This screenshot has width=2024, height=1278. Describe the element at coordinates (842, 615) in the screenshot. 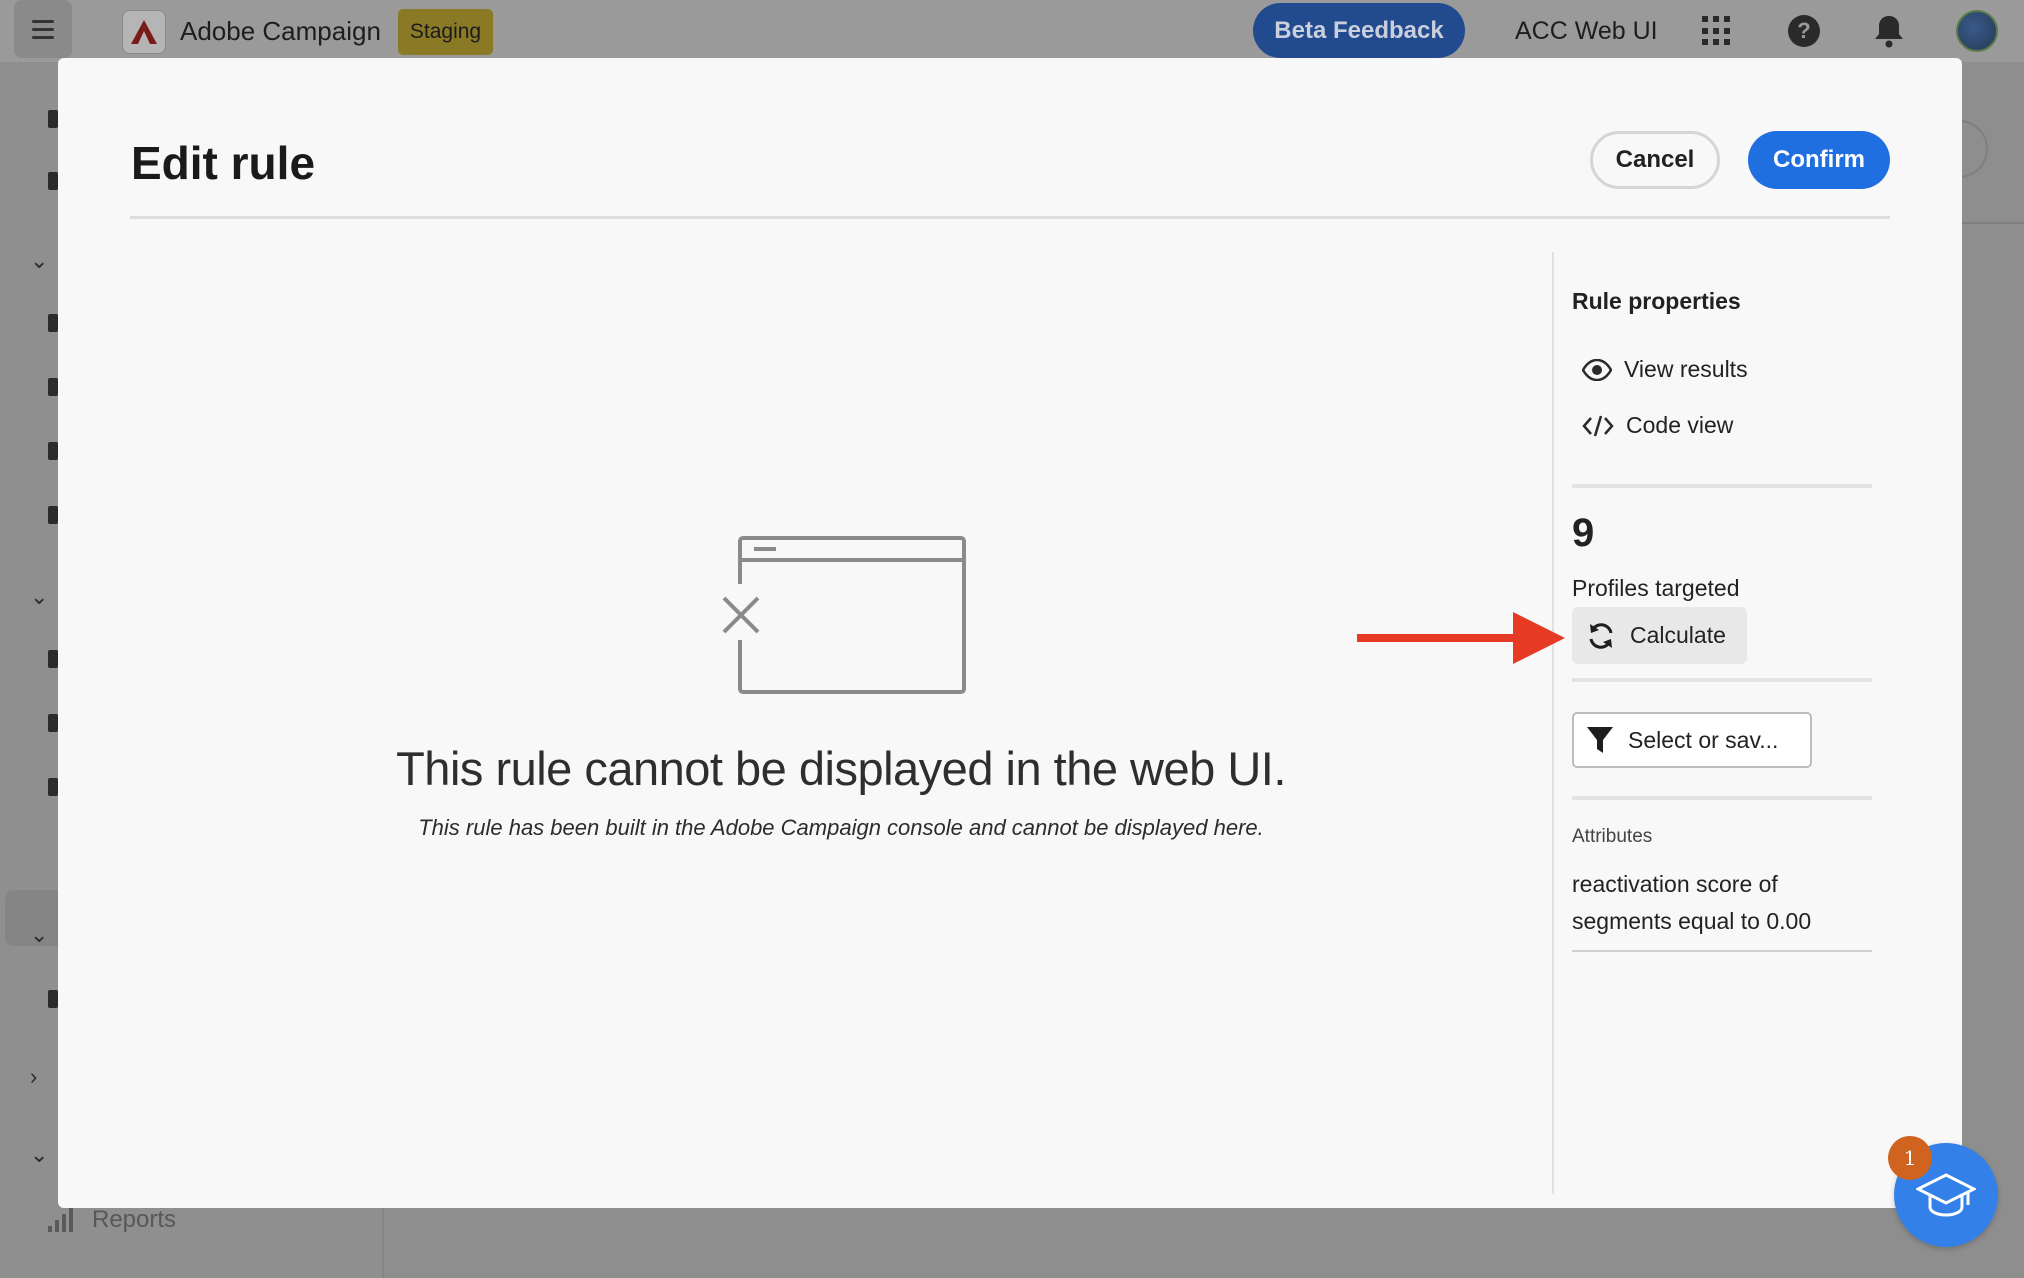

I see `broken-window-icon` at that location.